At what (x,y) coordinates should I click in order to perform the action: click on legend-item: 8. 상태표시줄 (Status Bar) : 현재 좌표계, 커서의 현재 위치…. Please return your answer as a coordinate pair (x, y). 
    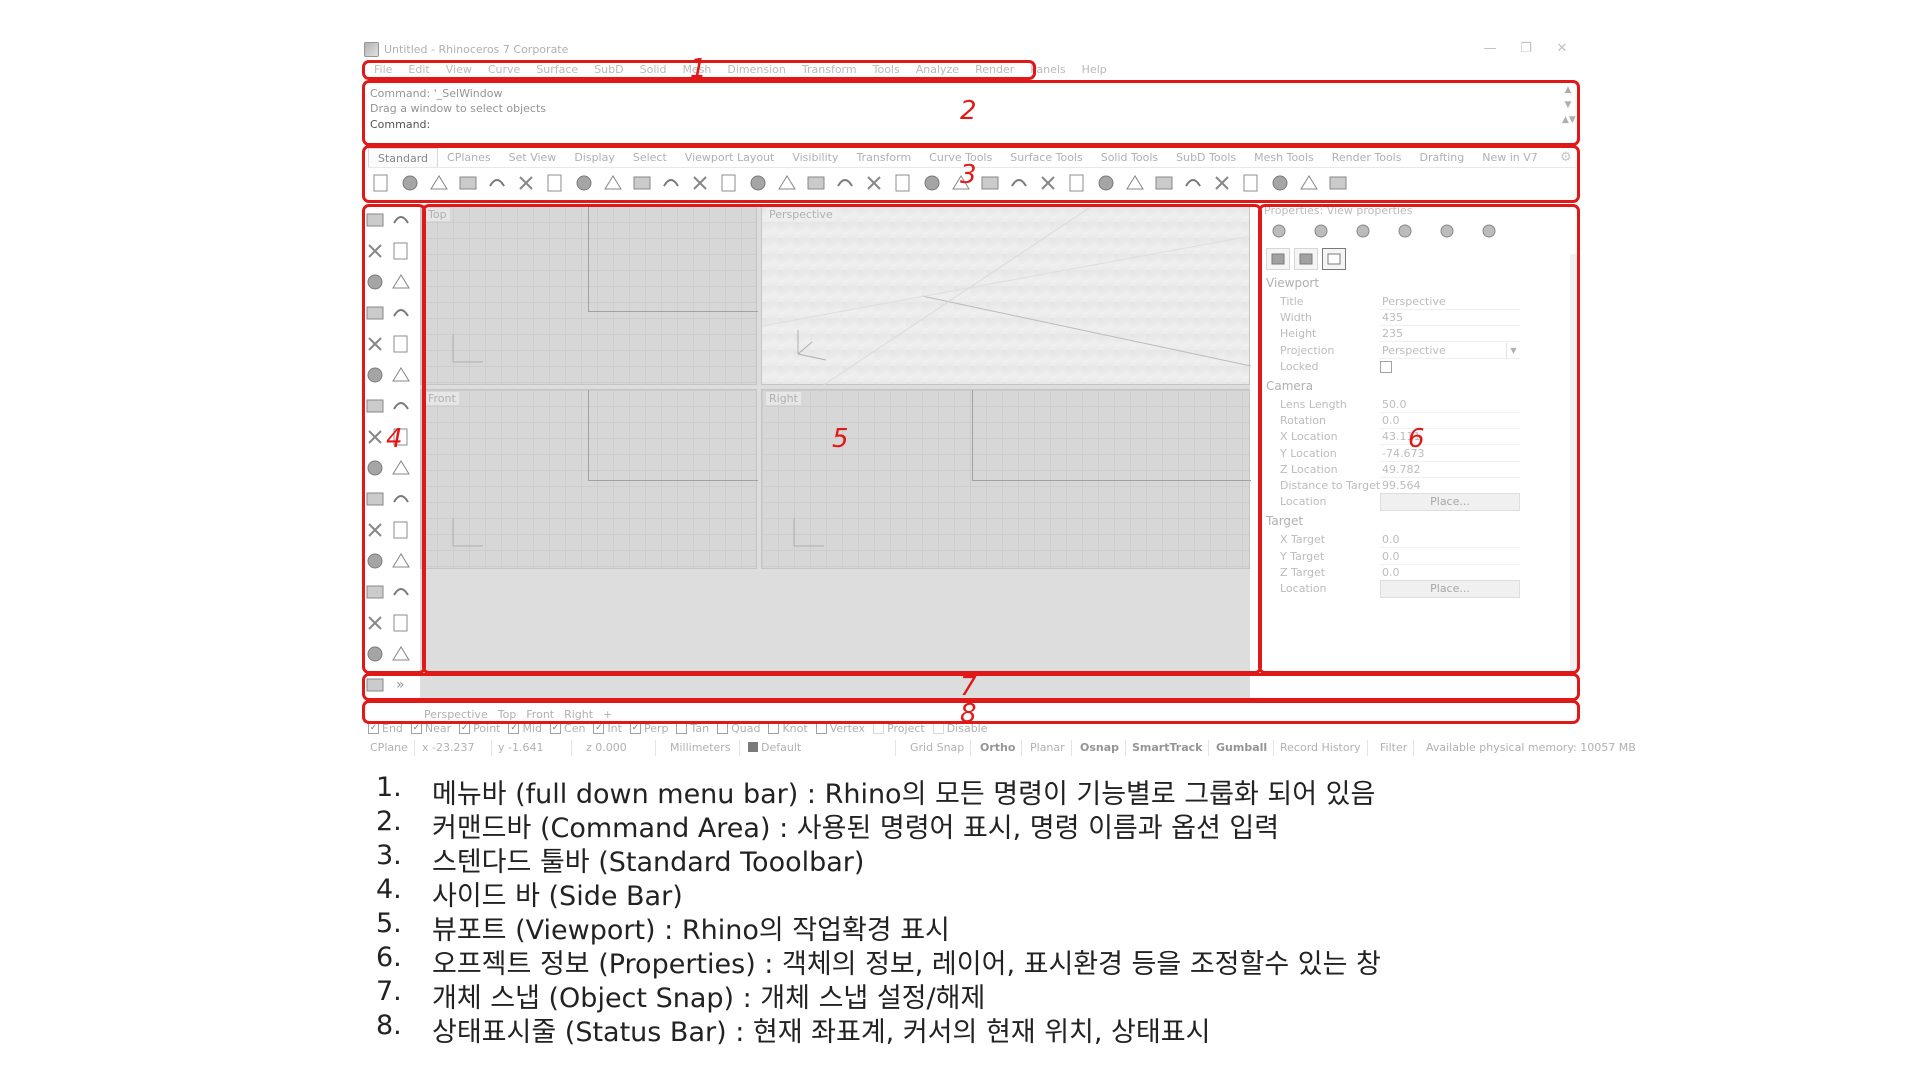
    Looking at the image, I should click on (976, 1029).